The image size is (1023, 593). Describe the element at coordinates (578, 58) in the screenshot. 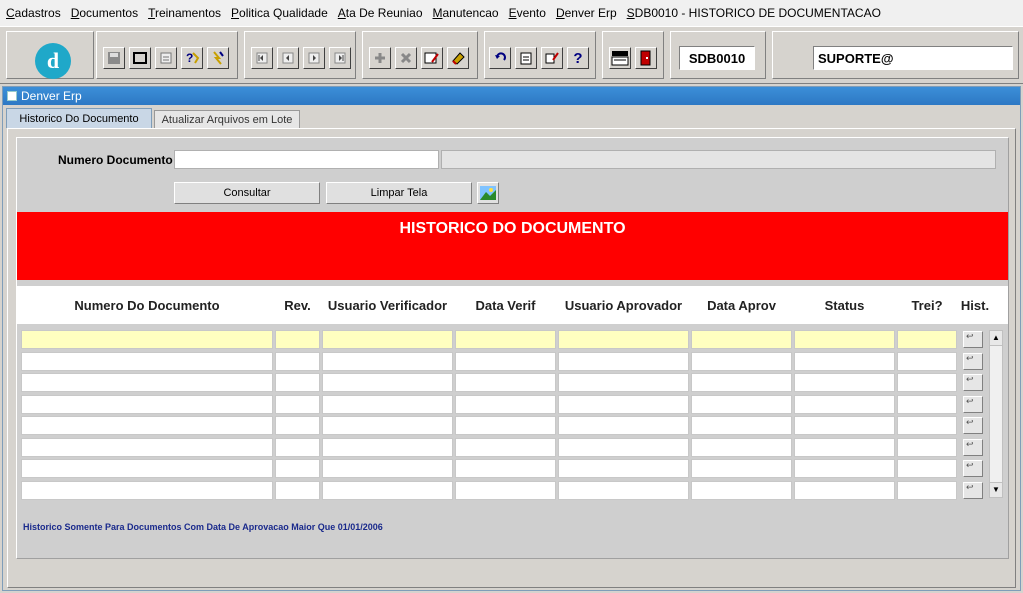

I see `help-button: ?` at that location.